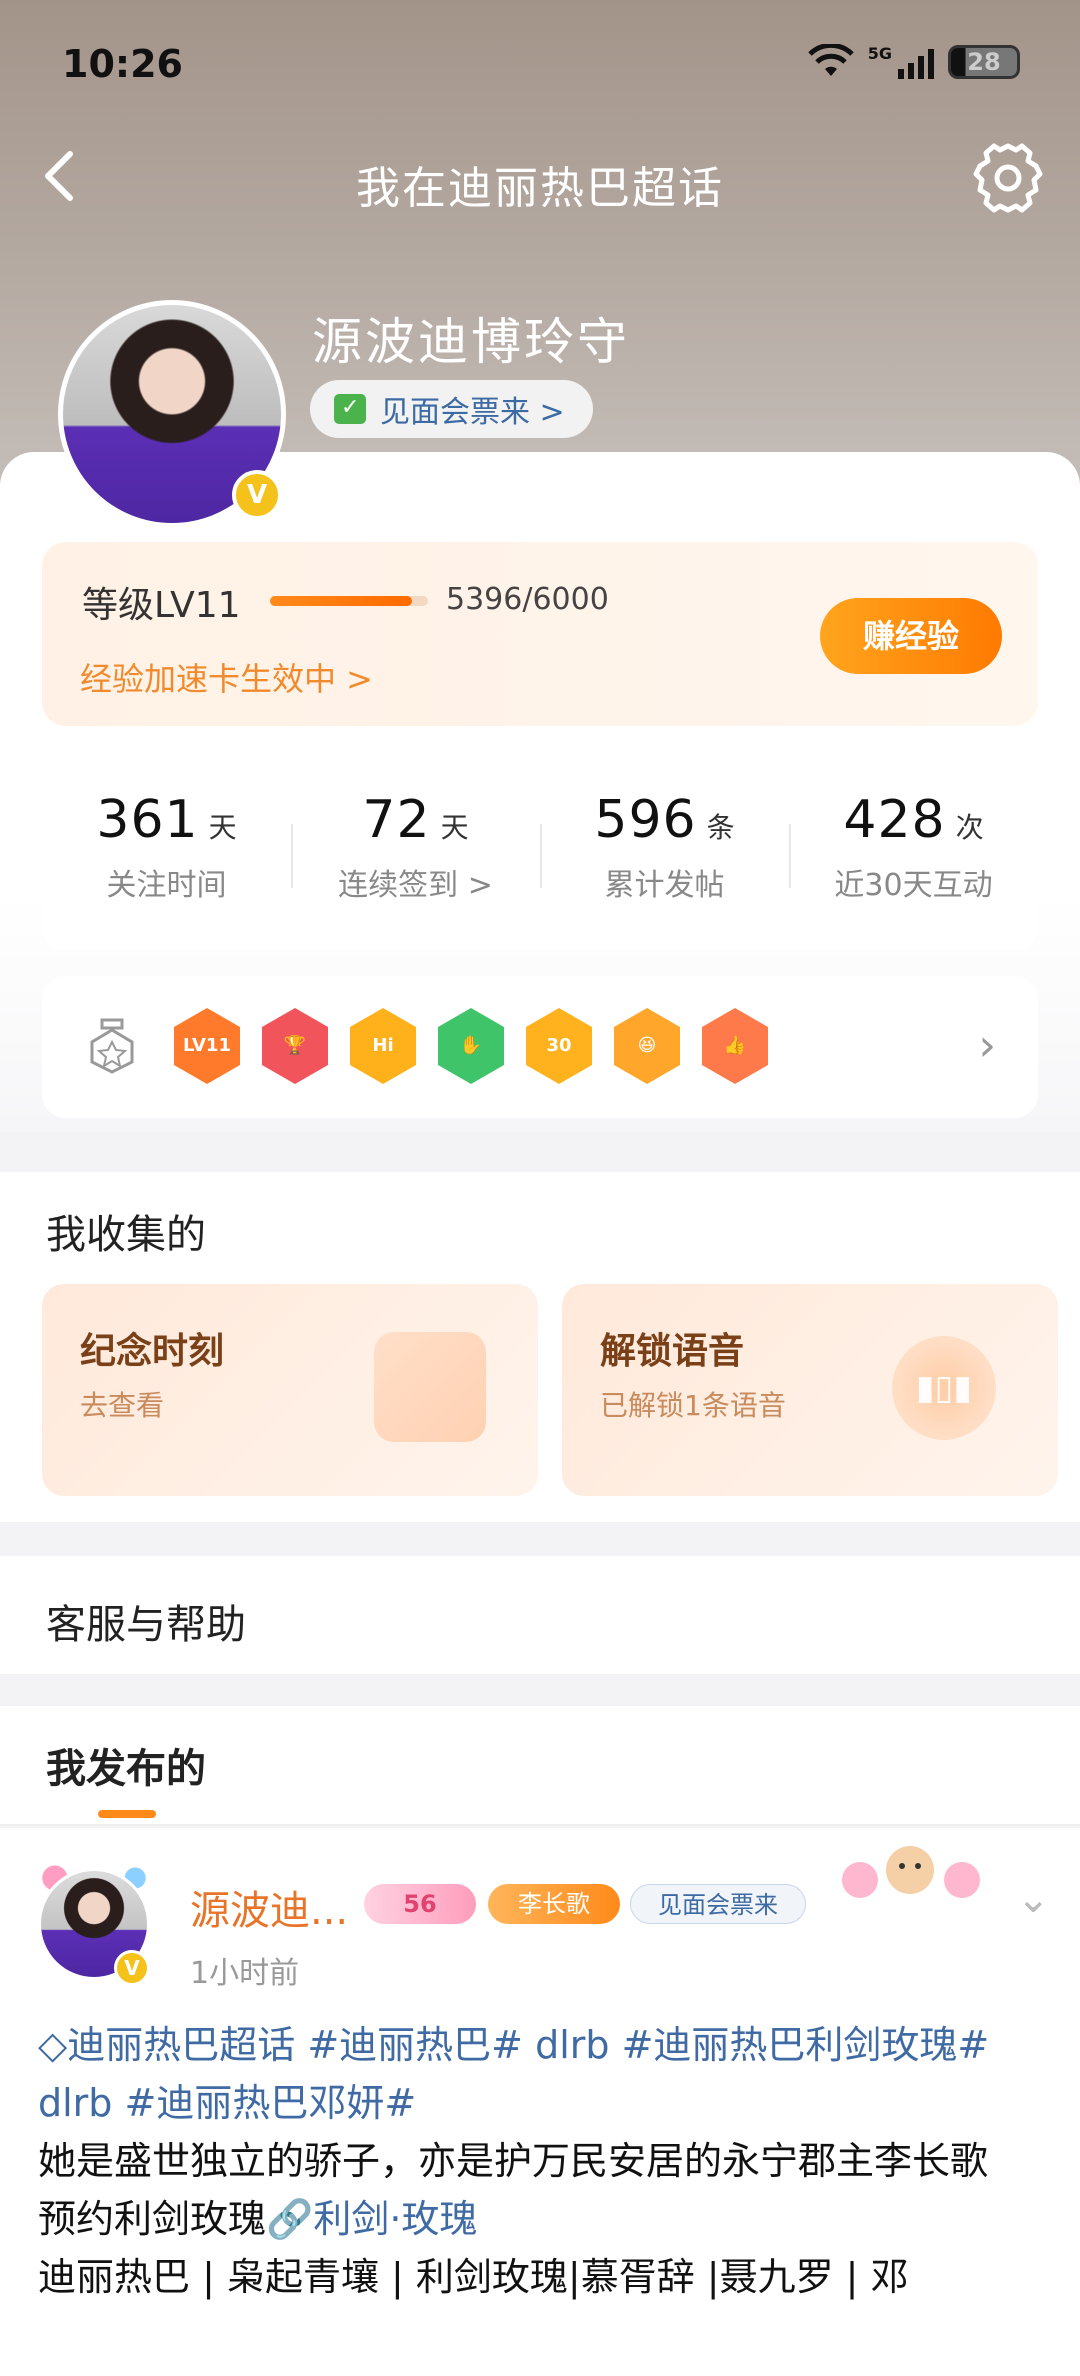  Describe the element at coordinates (207, 1046) in the screenshot. I see `medal-lv11-icon: LV11` at that location.